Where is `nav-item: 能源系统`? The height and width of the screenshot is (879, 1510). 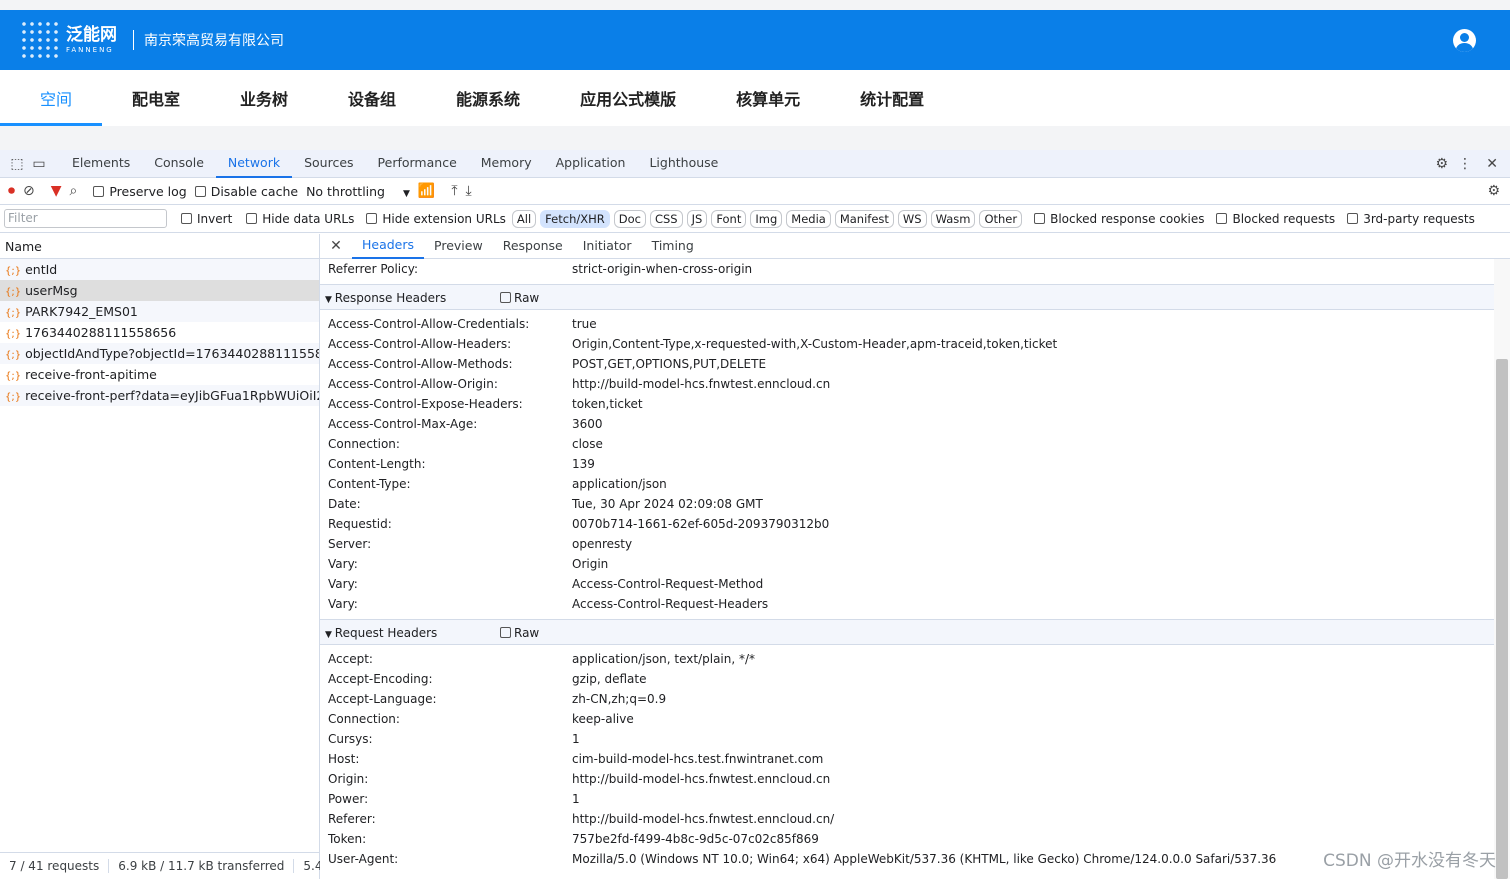
nav-item: 能源系统 is located at coordinates (488, 98).